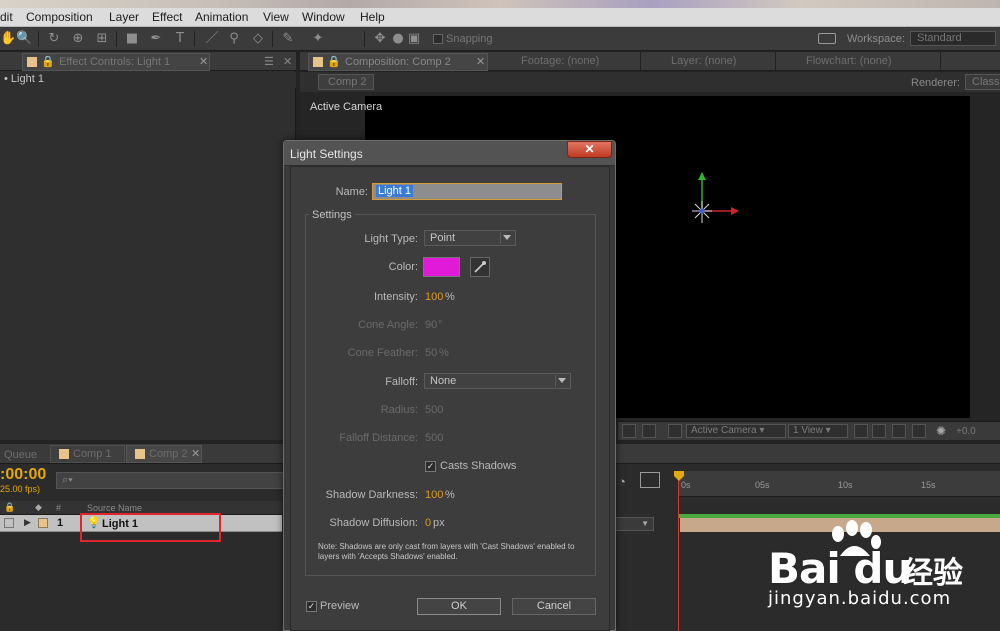 The height and width of the screenshot is (631, 1000). What do you see at coordinates (398, 62) in the screenshot?
I see `tab-composition: 🔒 Composition: Comp 2 ✕` at bounding box center [398, 62].